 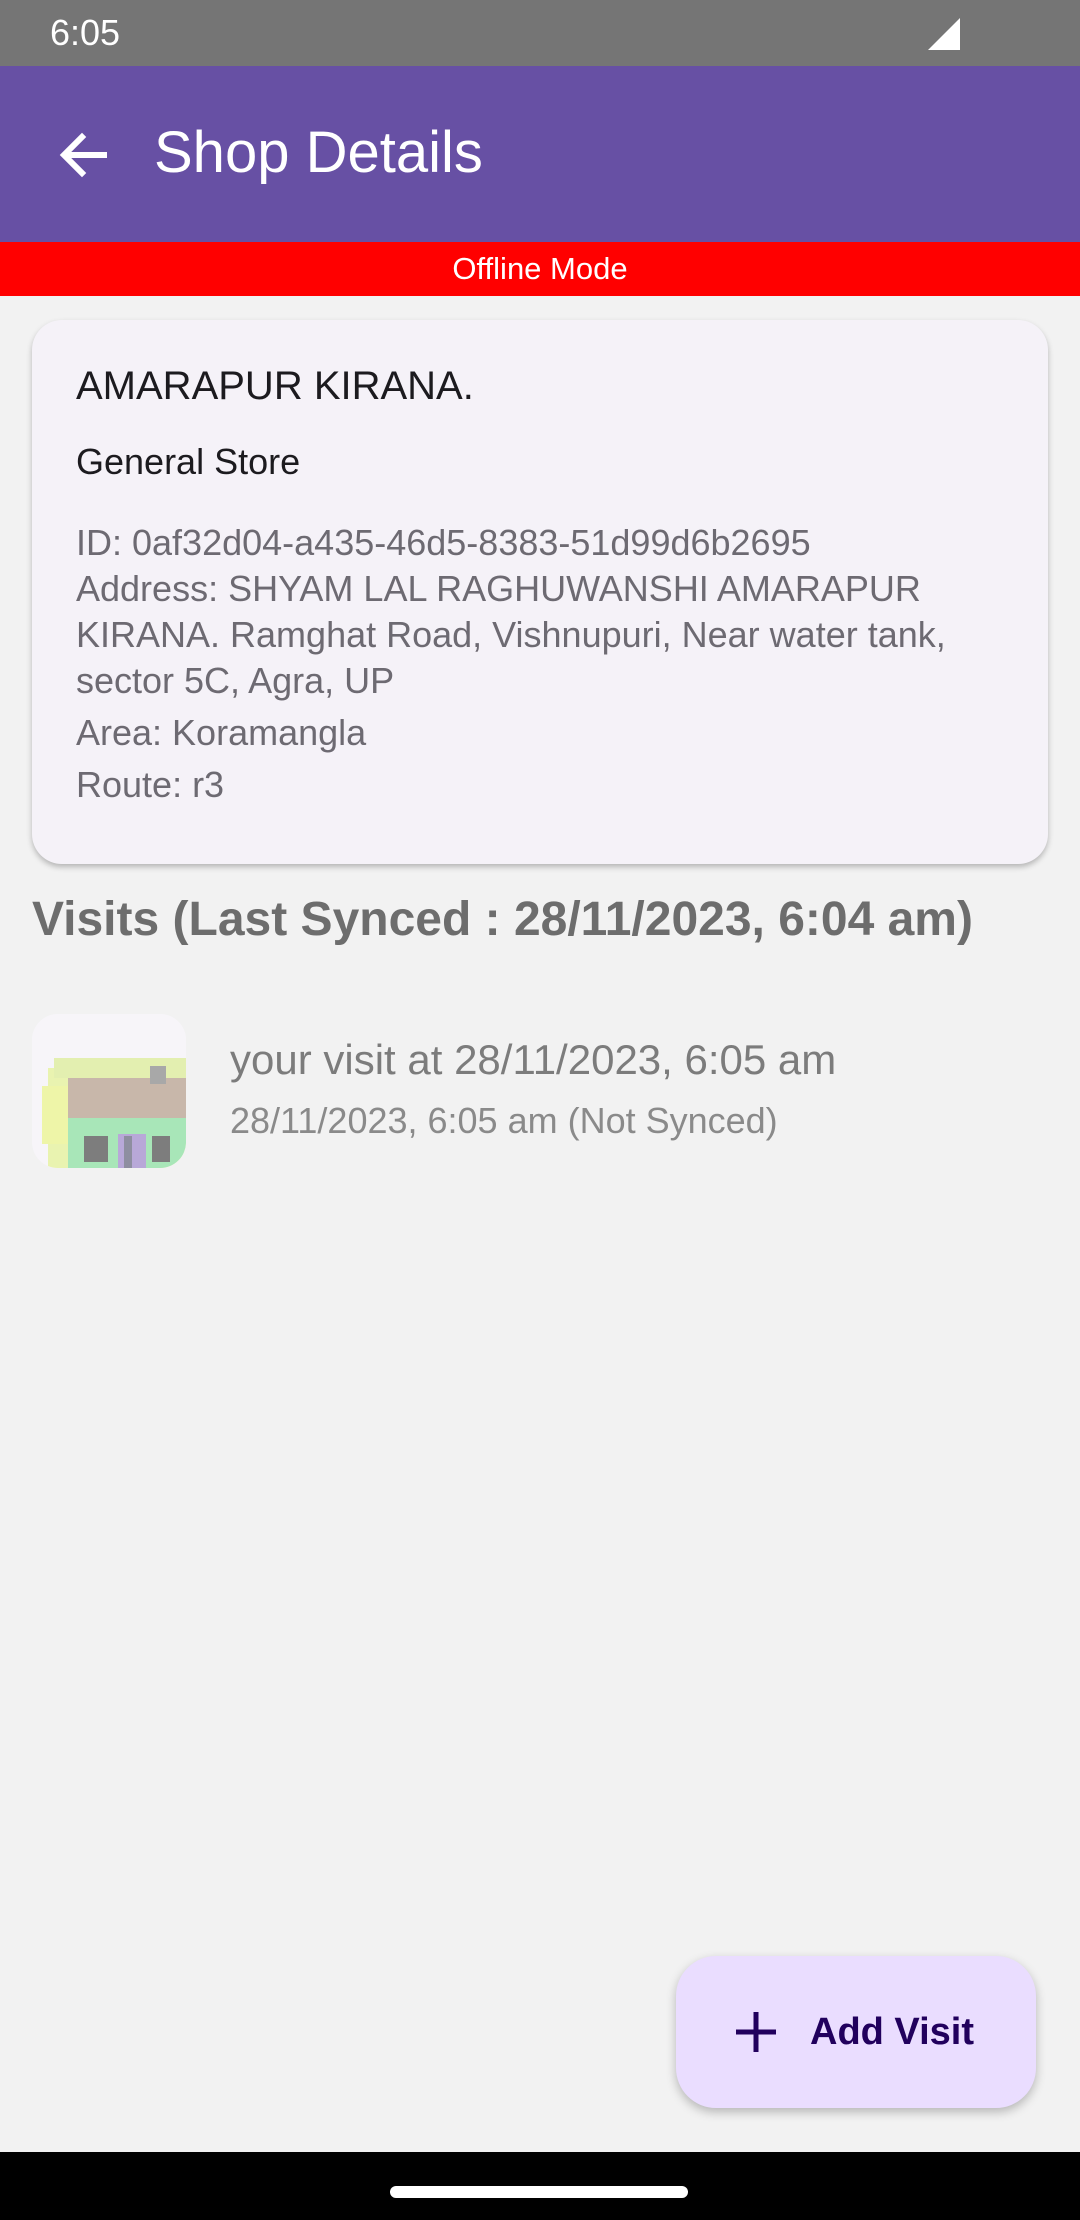 I want to click on visit-thumbnail, so click(x=109, y=1091).